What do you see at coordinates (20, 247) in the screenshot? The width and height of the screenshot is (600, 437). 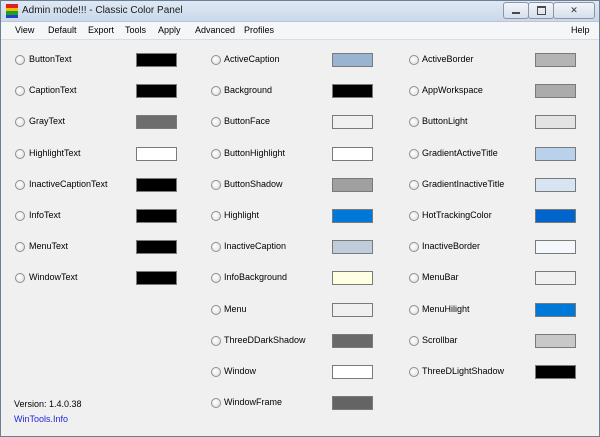 I see `radio-menutext` at bounding box center [20, 247].